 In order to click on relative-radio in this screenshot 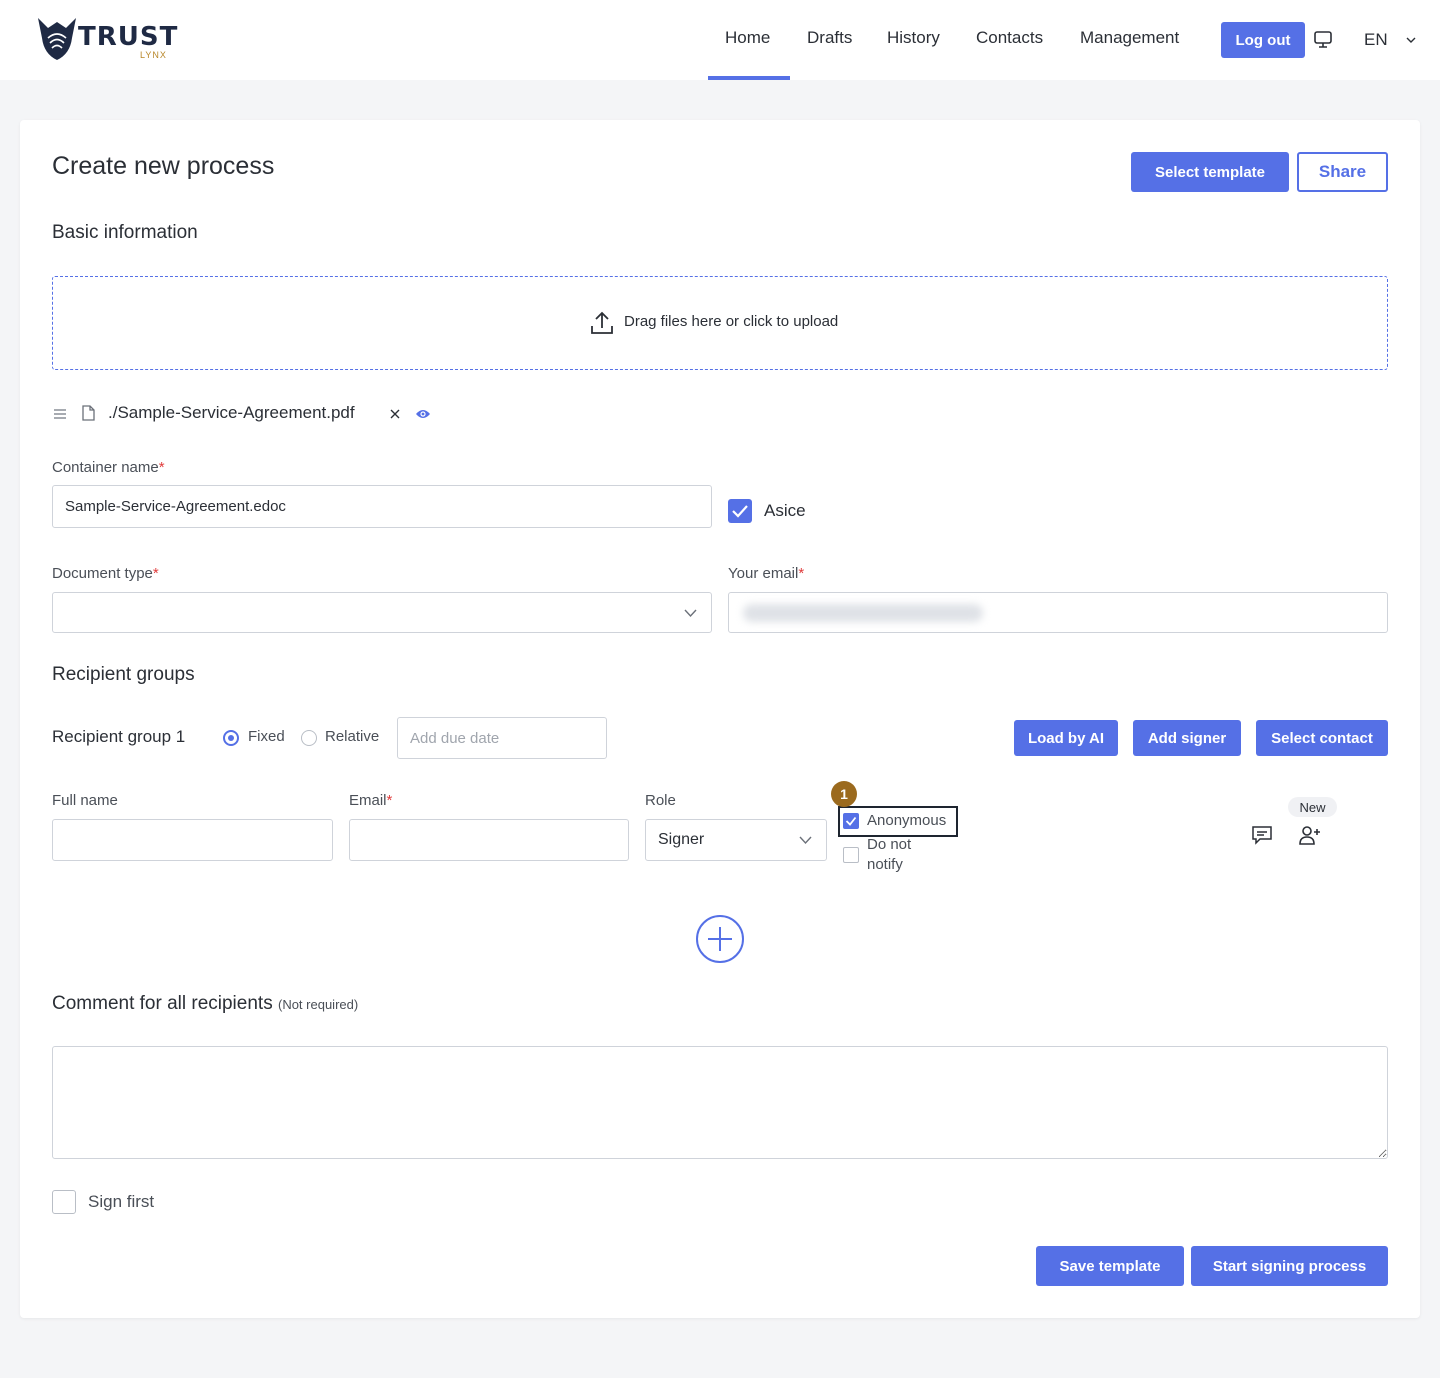, I will do `click(309, 738)`.